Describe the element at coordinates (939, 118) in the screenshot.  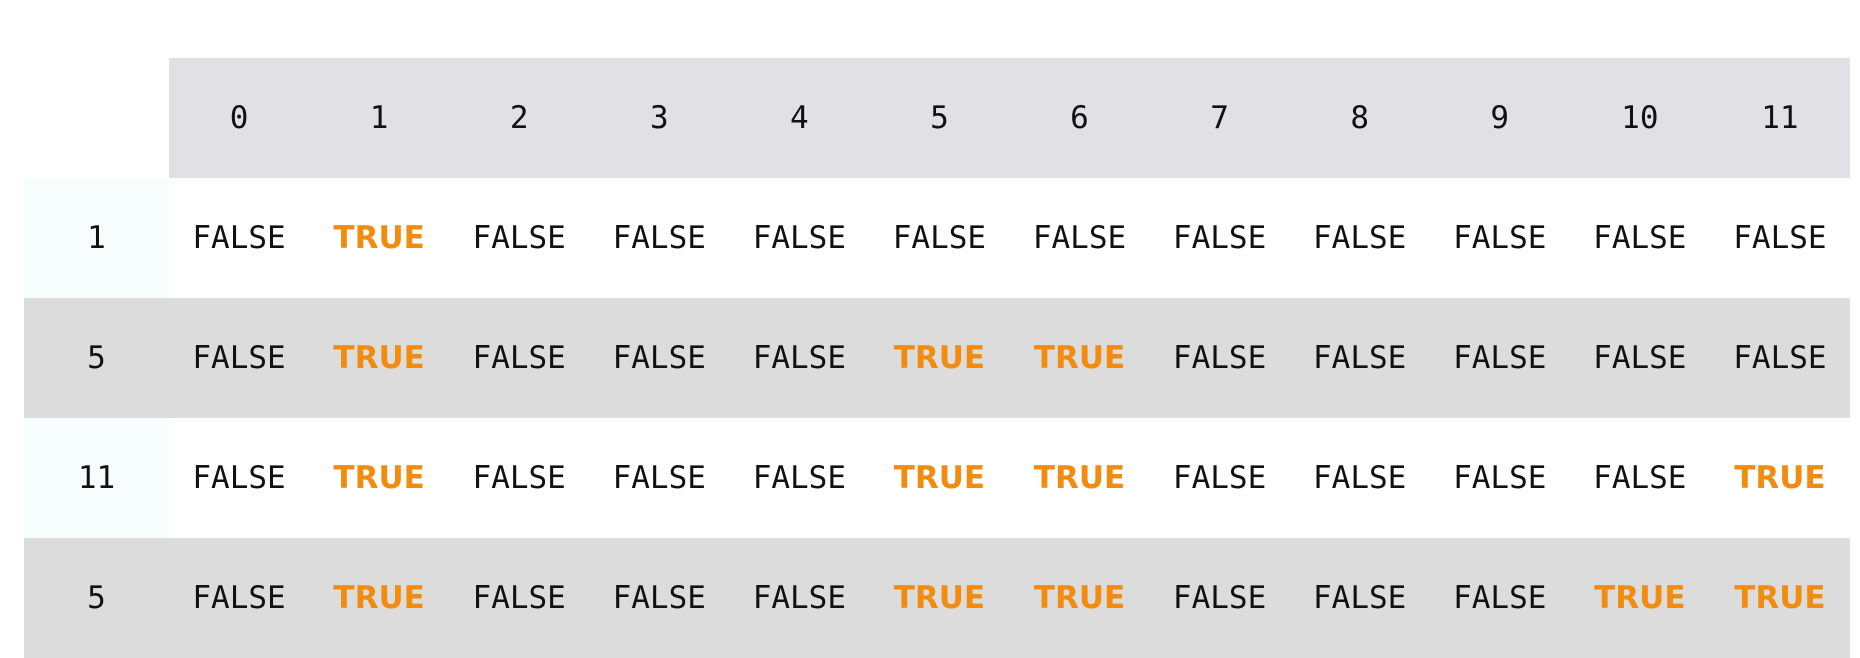
I see `column-header: 5` at that location.